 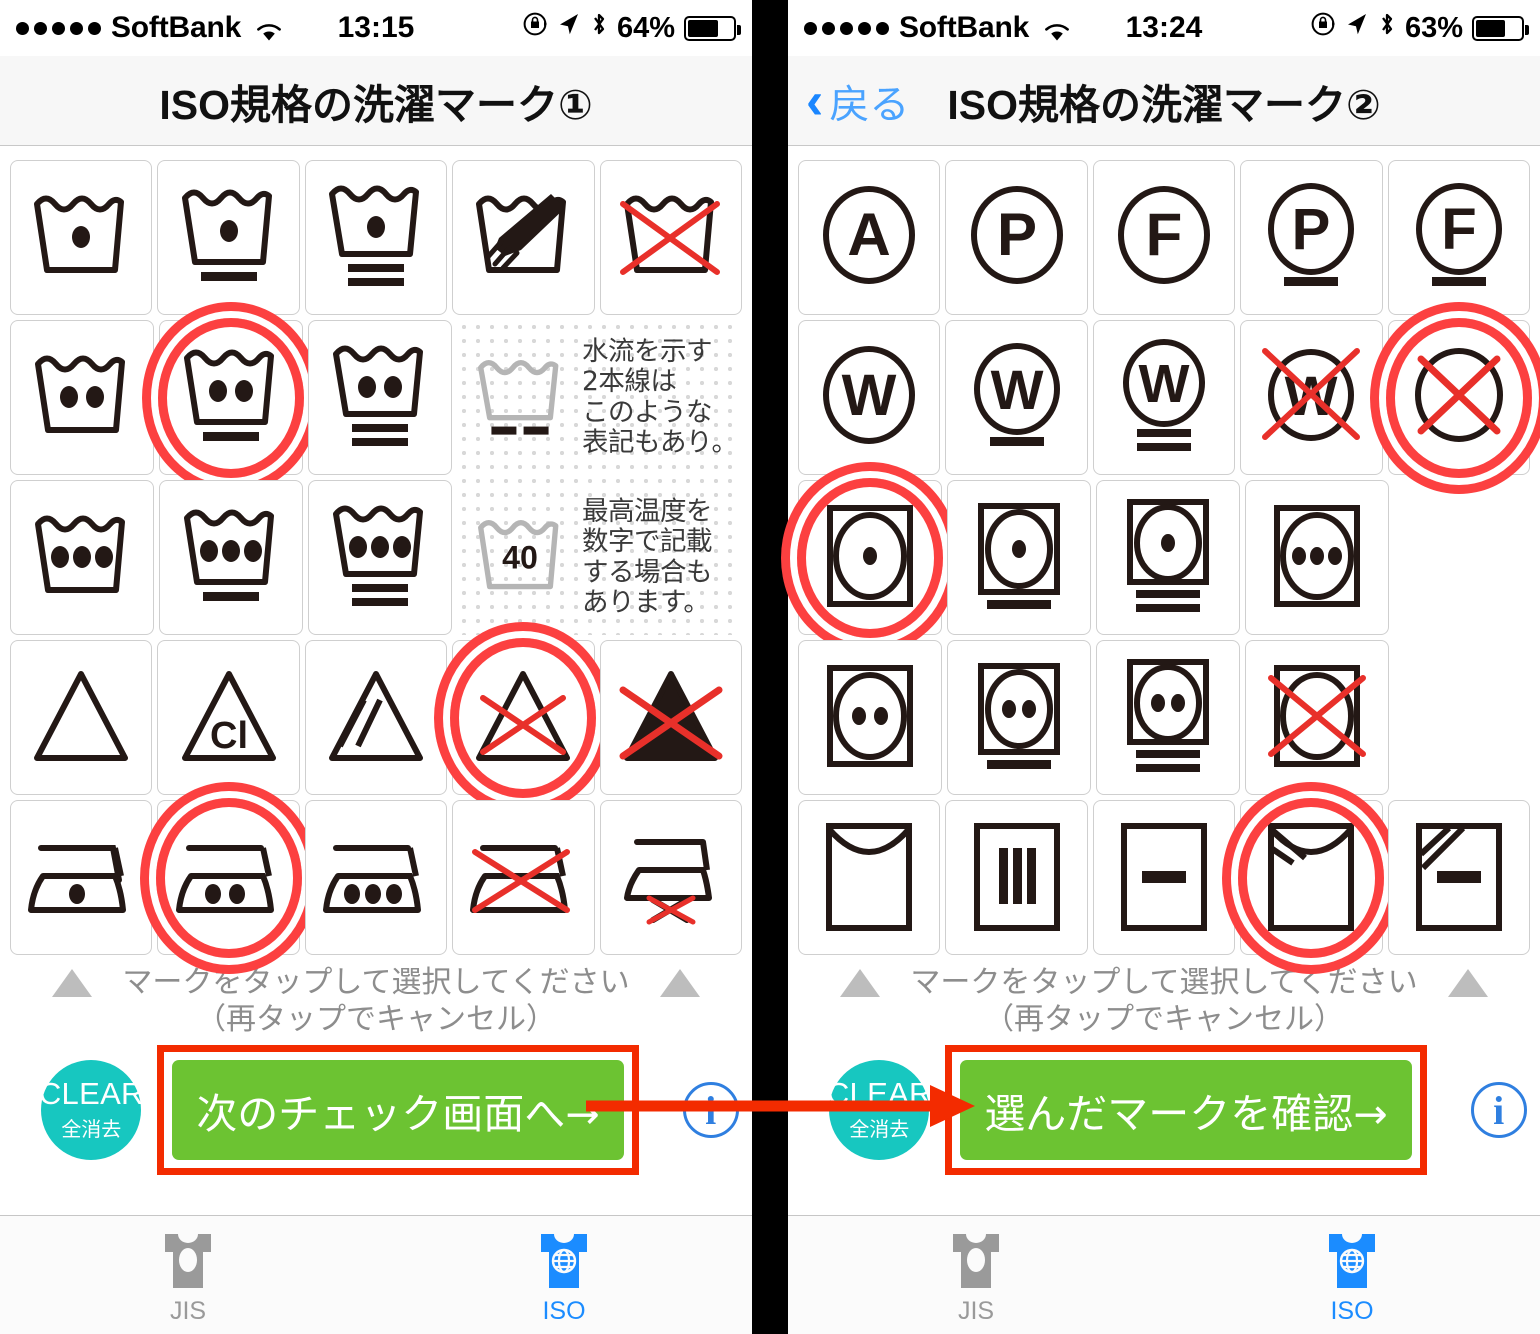 I want to click on mark-wetclean-mild: W, so click(x=1016, y=397).